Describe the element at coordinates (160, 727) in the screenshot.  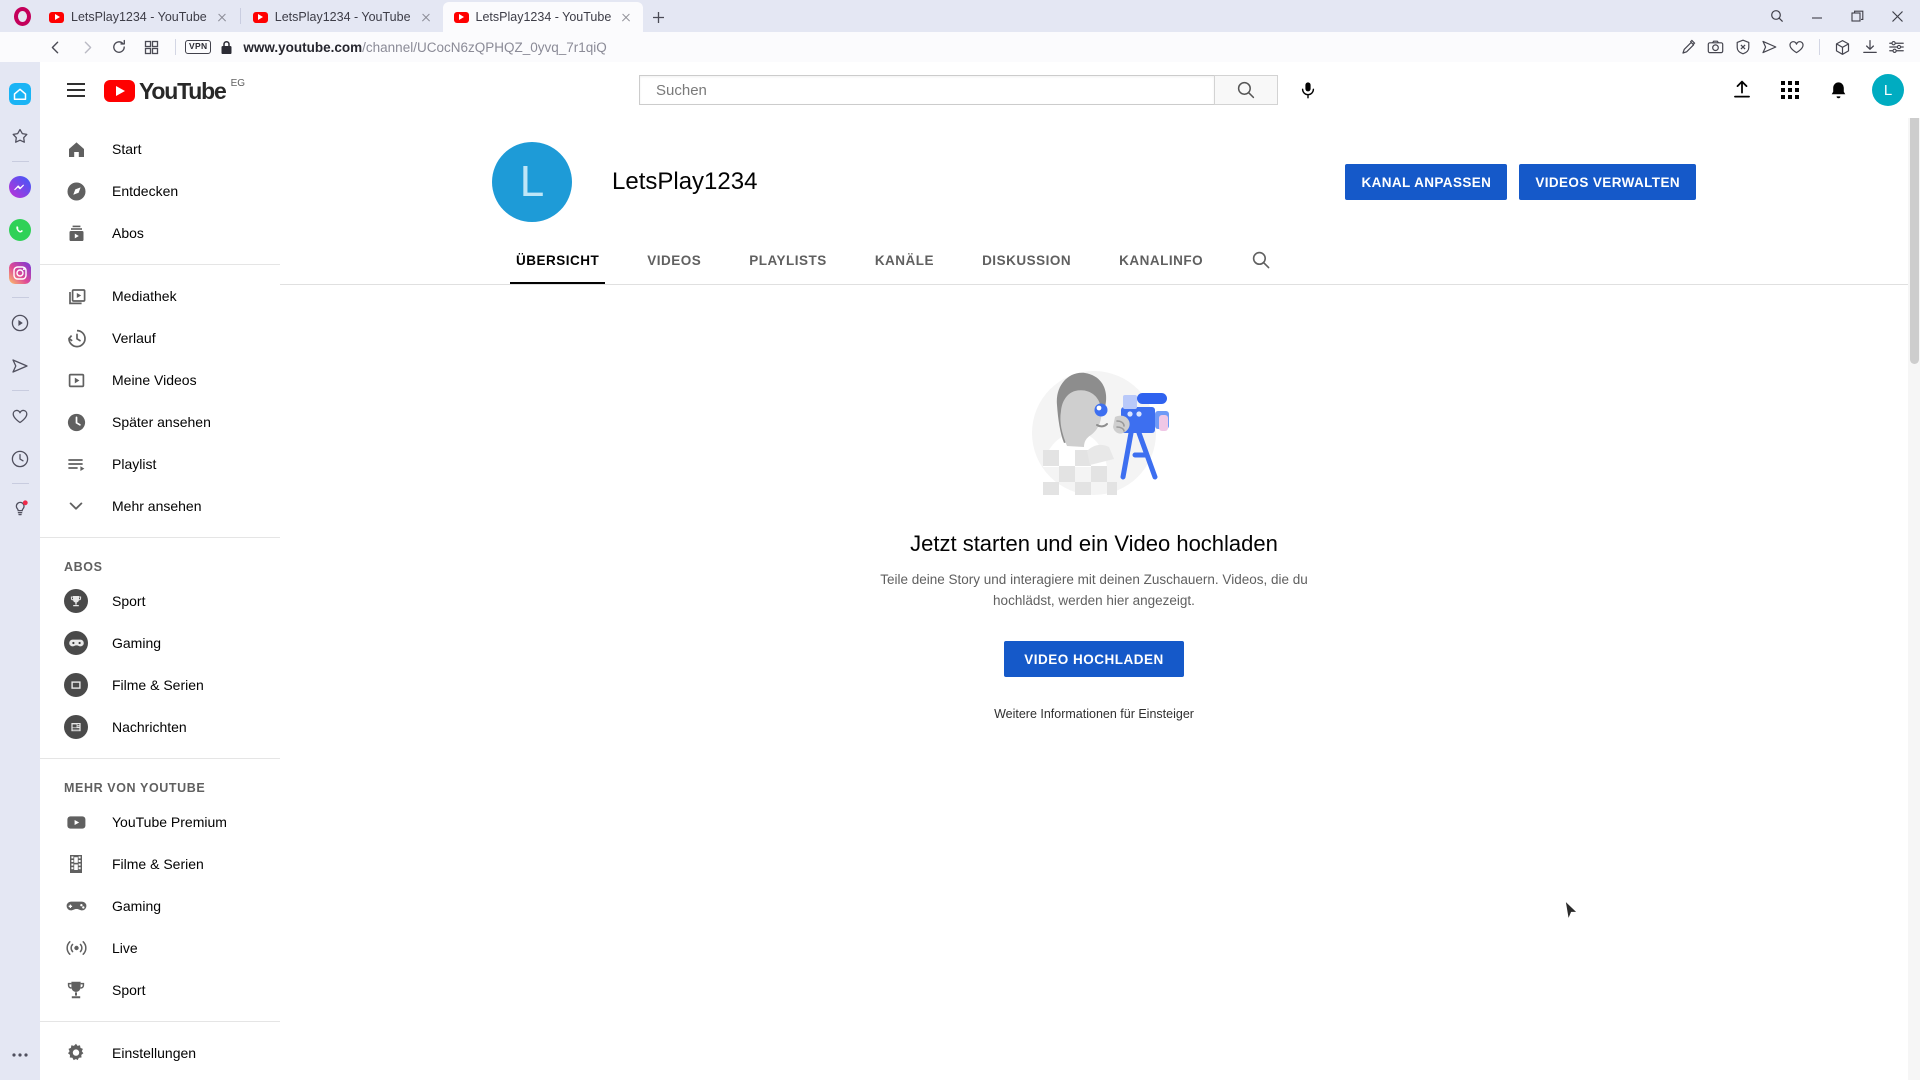
I see `sidebar-item-nachrichten-channel: Nachrichten` at that location.